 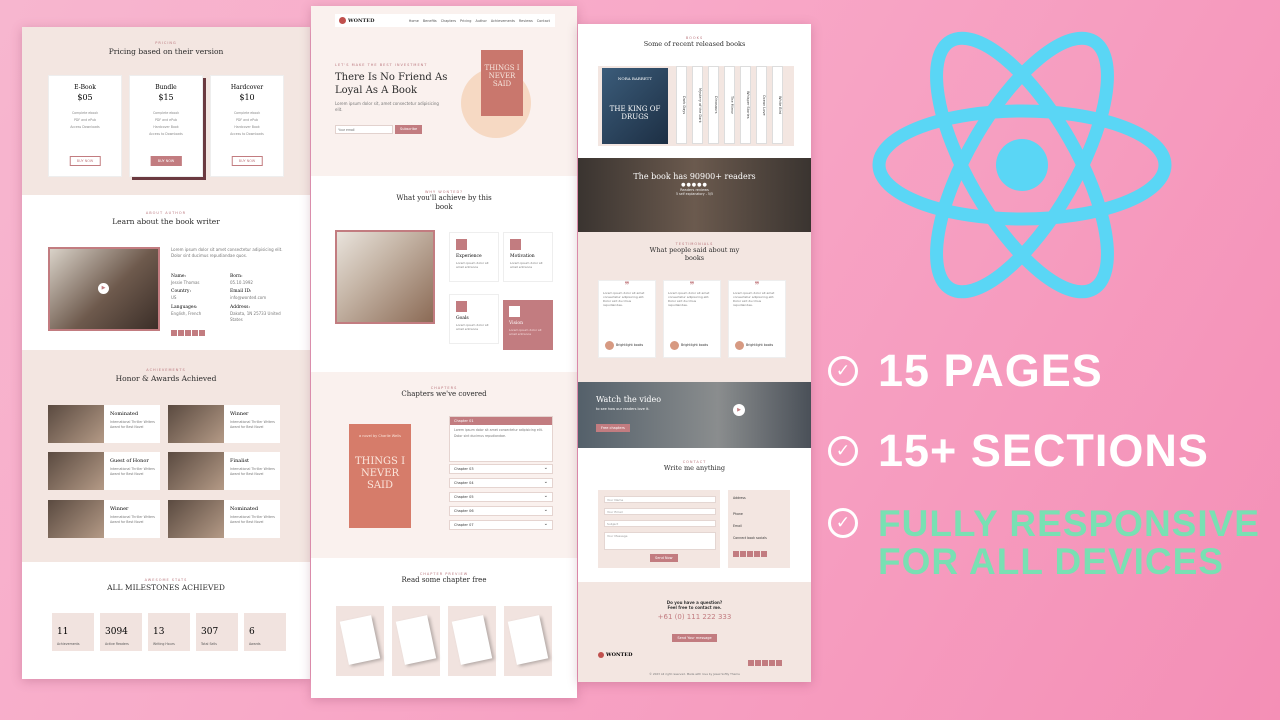 I want to click on chapter-open-title: Chapter 01, so click(x=501, y=421).